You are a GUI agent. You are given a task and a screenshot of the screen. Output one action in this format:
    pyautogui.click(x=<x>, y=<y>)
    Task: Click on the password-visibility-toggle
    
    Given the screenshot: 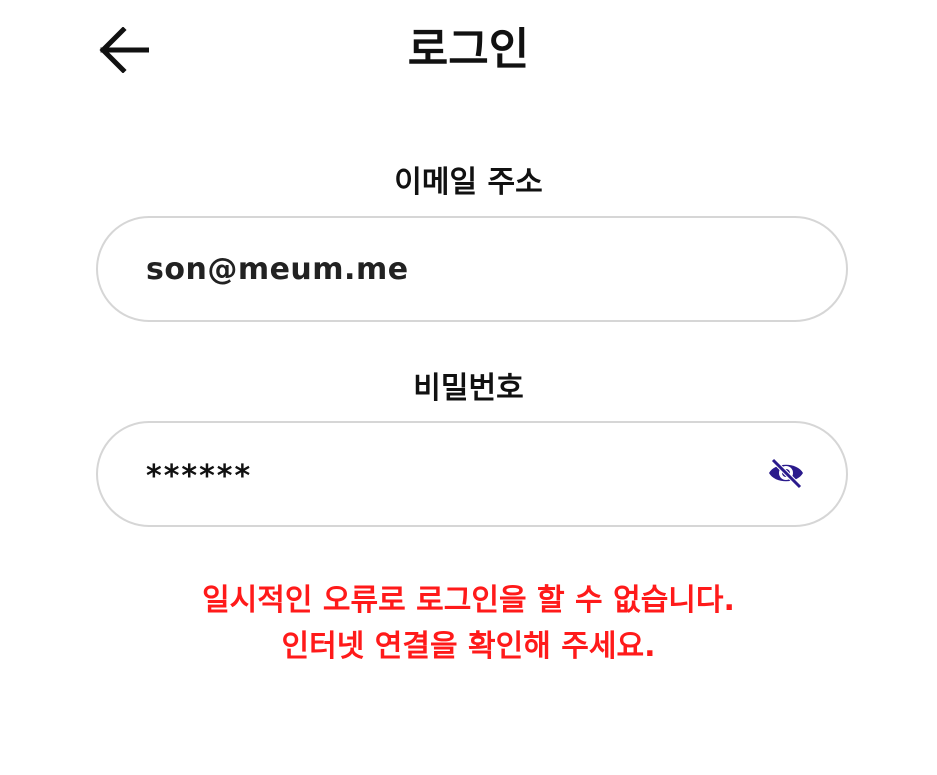 What is the action you would take?
    pyautogui.click(x=786, y=475)
    